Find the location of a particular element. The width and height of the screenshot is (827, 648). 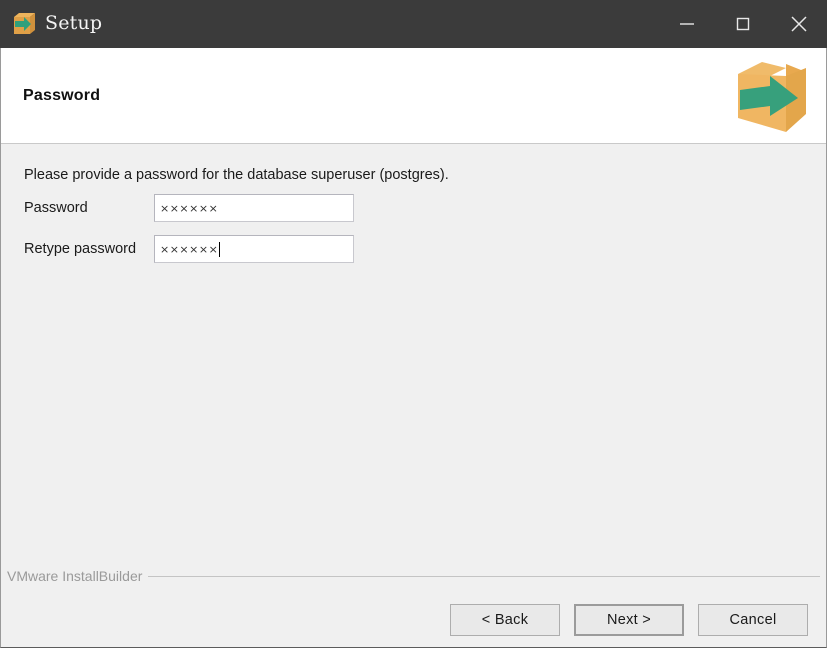

password-form: Password ×××××× Retype password ×××××× is located at coordinates (189, 235).